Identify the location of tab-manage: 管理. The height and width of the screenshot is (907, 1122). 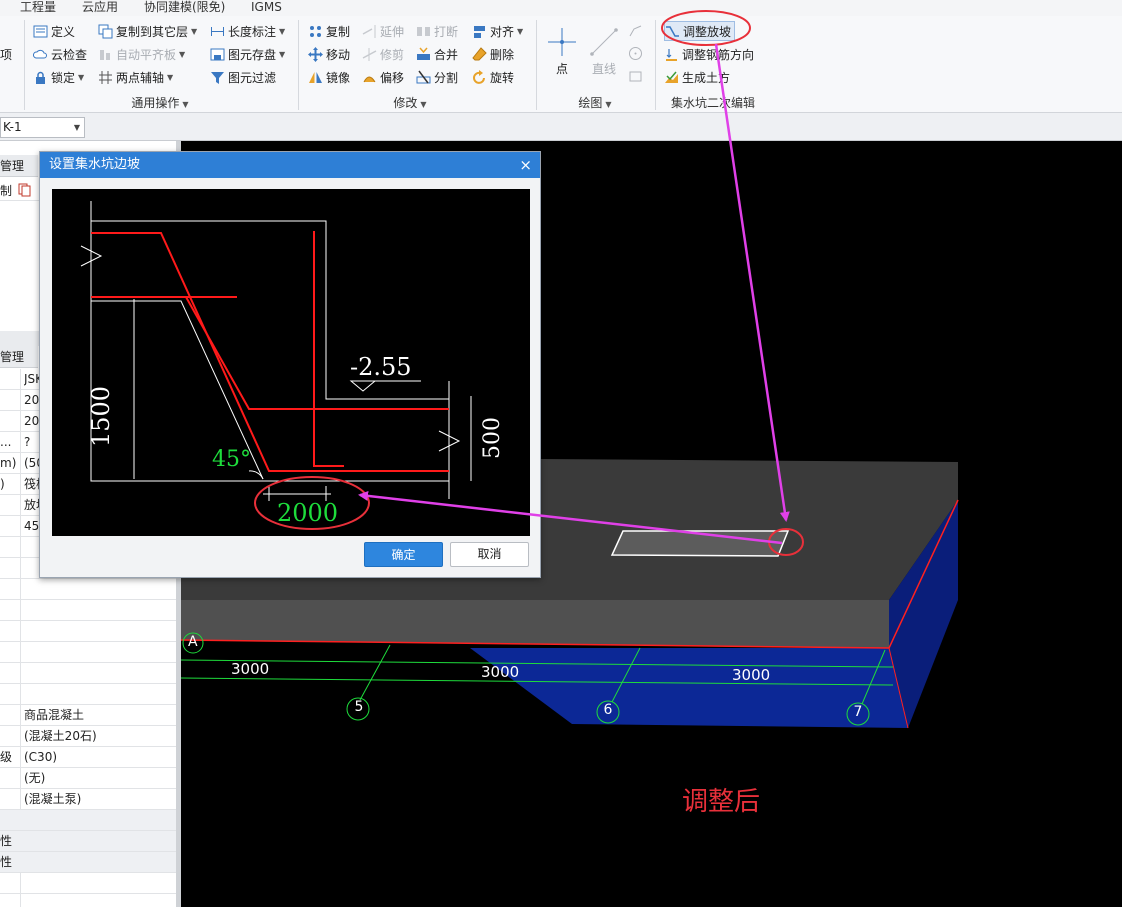
(19, 166).